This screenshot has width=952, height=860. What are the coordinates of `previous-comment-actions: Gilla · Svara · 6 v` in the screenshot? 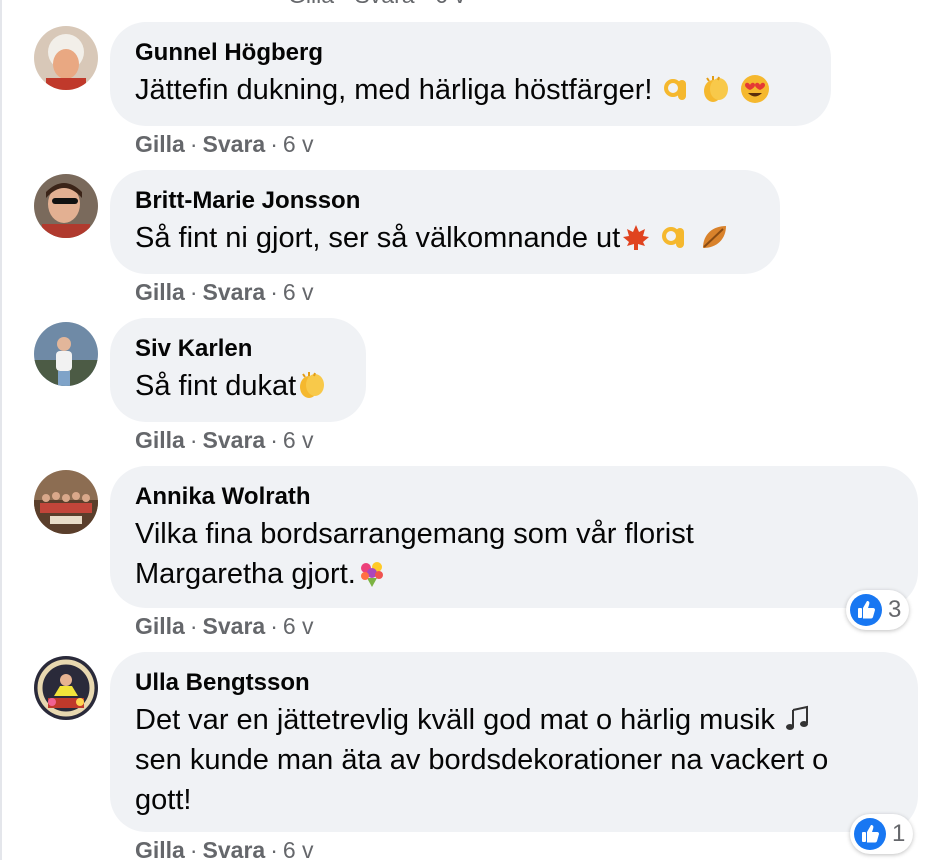 It's located at (377, 4).